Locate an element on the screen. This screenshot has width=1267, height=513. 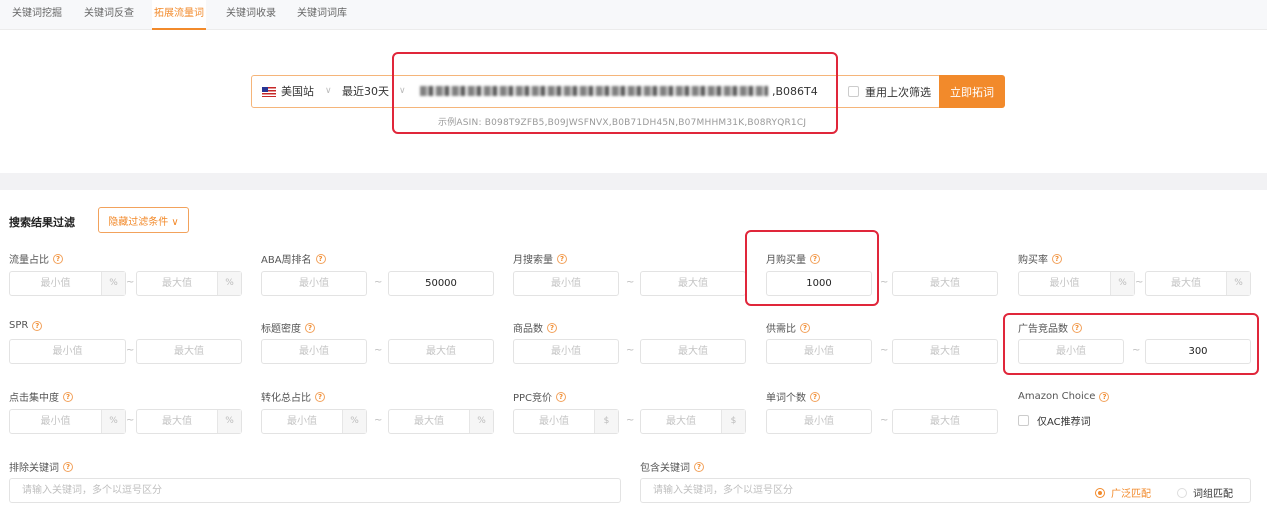
ad-competitors-max is located at coordinates (1198, 351).